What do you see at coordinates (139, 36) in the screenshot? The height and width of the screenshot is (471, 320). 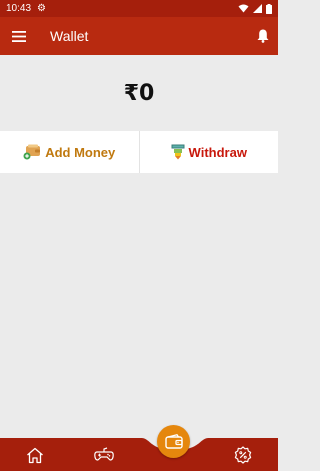 I see `app-bar: Wallet` at bounding box center [139, 36].